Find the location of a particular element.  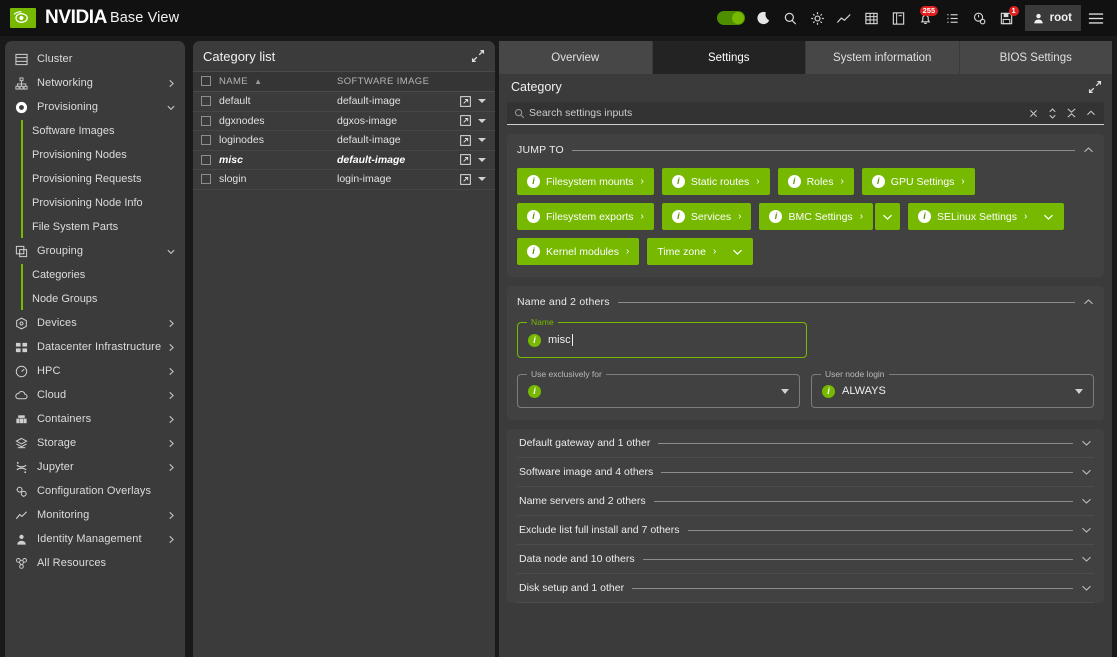

chip-static-routes: i Static routes › is located at coordinates (715, 181).